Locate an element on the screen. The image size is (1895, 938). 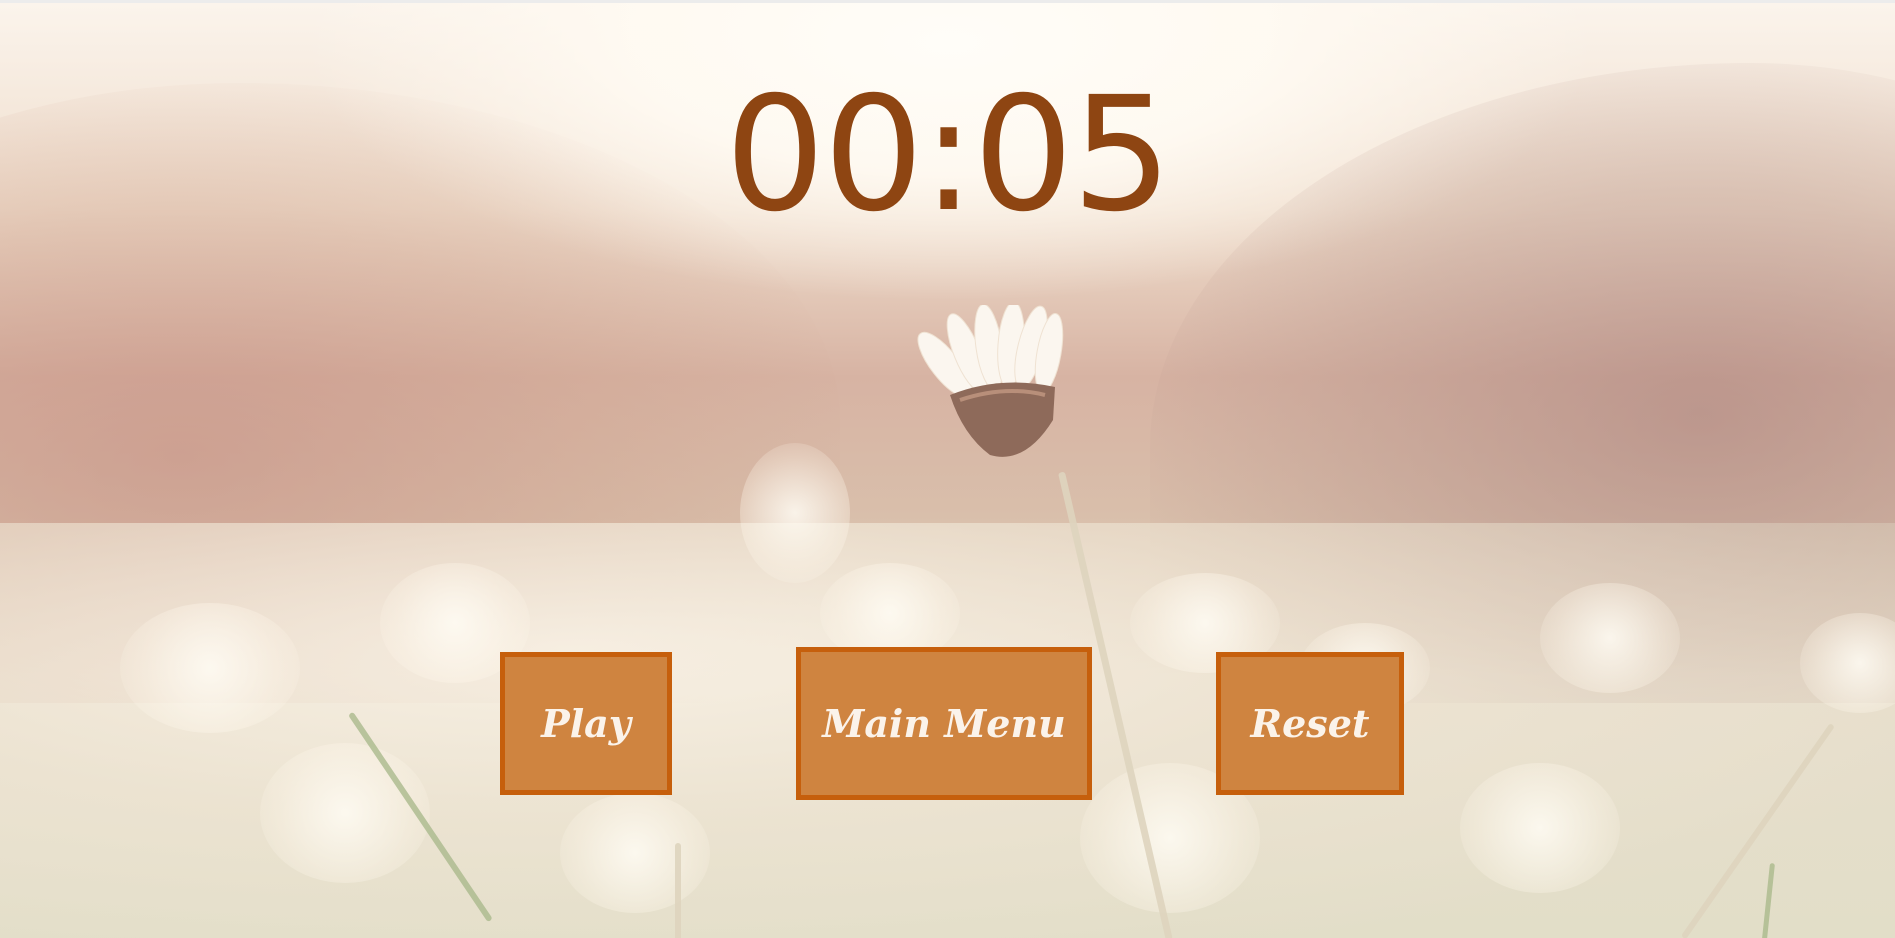
play-button-label: Play is located at coordinates (586, 723).